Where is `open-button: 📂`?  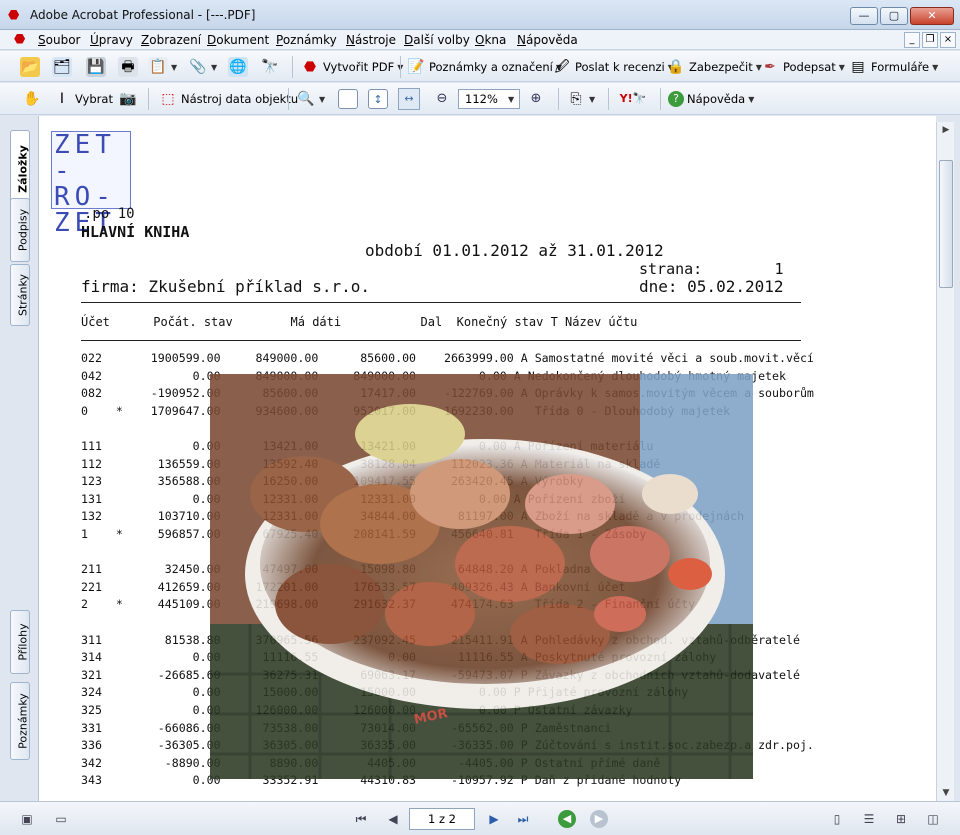 open-button: 📂 is located at coordinates (30, 67).